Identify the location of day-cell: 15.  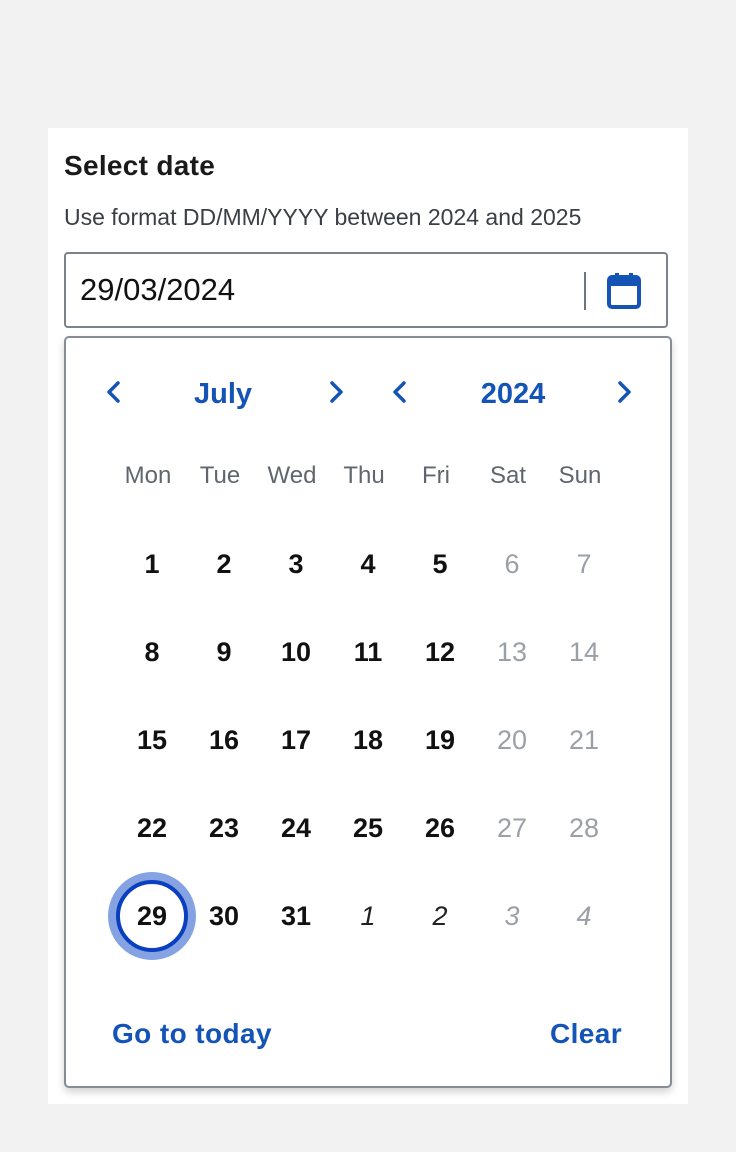
(152, 740).